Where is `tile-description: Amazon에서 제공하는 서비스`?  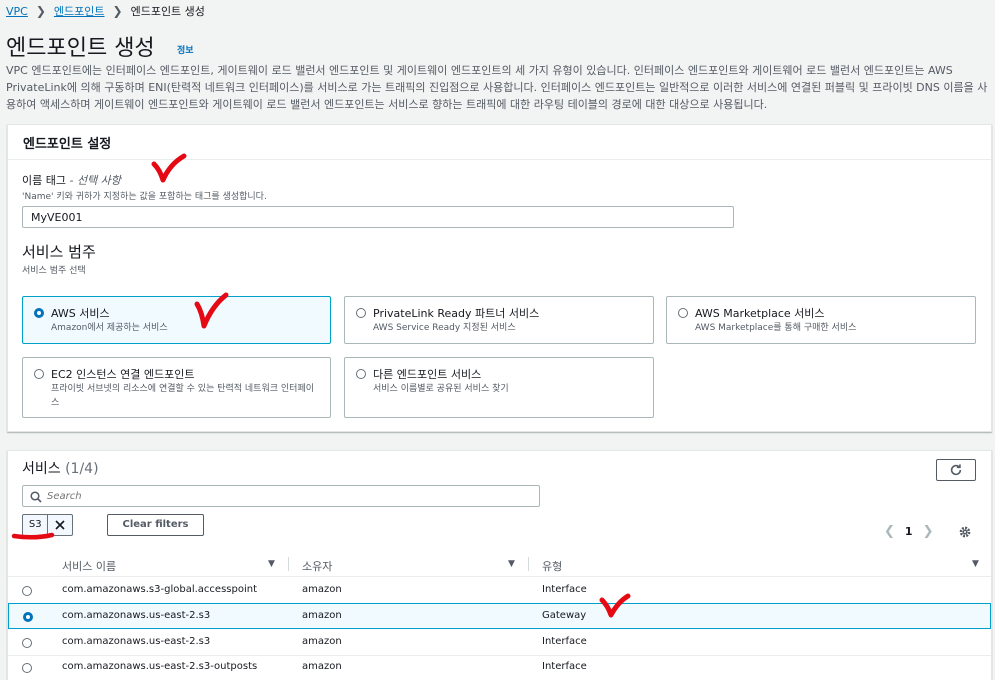
tile-description: Amazon에서 제공하는 서비스 is located at coordinates (109, 328).